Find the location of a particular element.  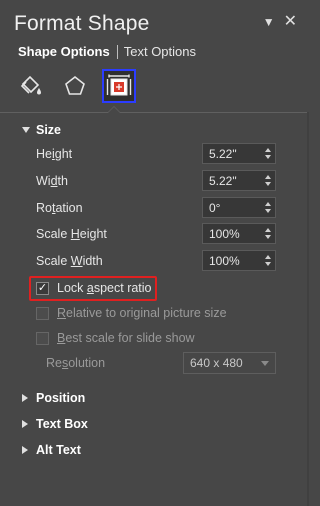

fill-line-button is located at coordinates (31, 86).